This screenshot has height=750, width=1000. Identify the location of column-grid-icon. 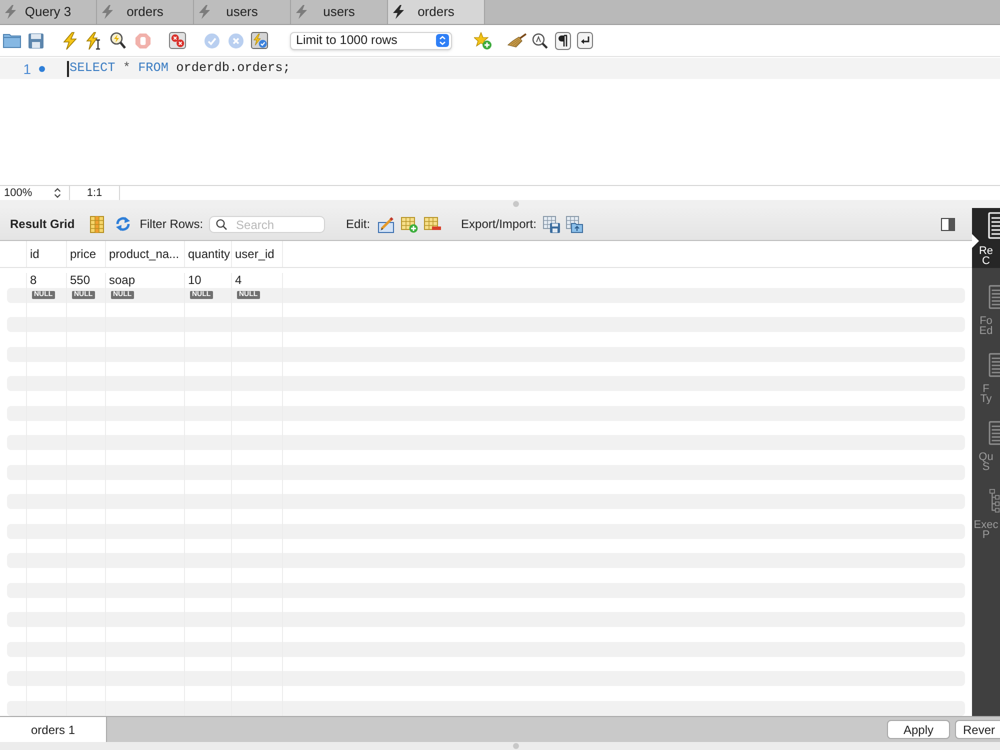
(97, 224).